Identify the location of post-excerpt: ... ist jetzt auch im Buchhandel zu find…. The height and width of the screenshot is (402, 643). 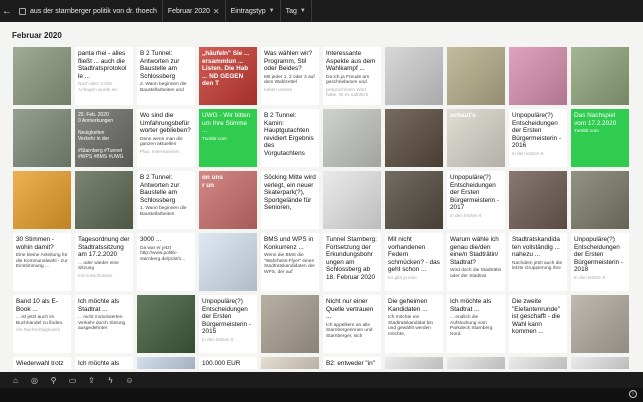
(40, 320).